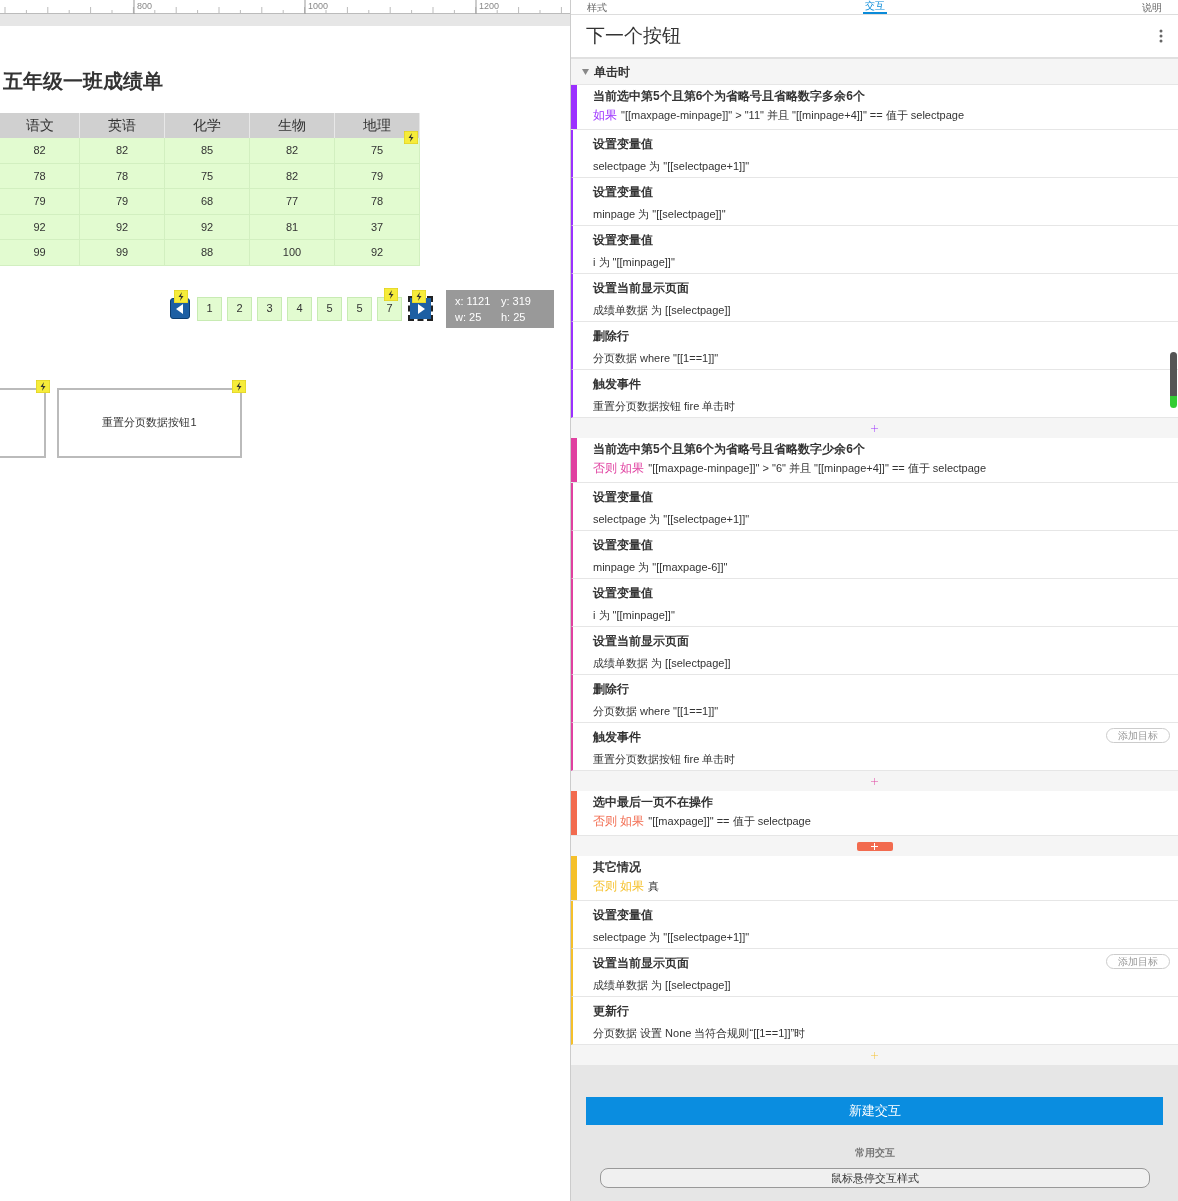  Describe the element at coordinates (122, 125) in the screenshot. I see `column-header: 英语` at that location.